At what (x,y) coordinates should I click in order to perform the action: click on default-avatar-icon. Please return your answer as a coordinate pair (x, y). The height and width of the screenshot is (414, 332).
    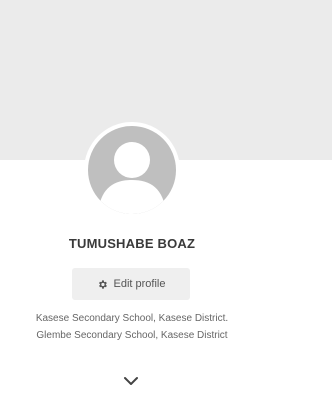
    Looking at the image, I should click on (132, 170).